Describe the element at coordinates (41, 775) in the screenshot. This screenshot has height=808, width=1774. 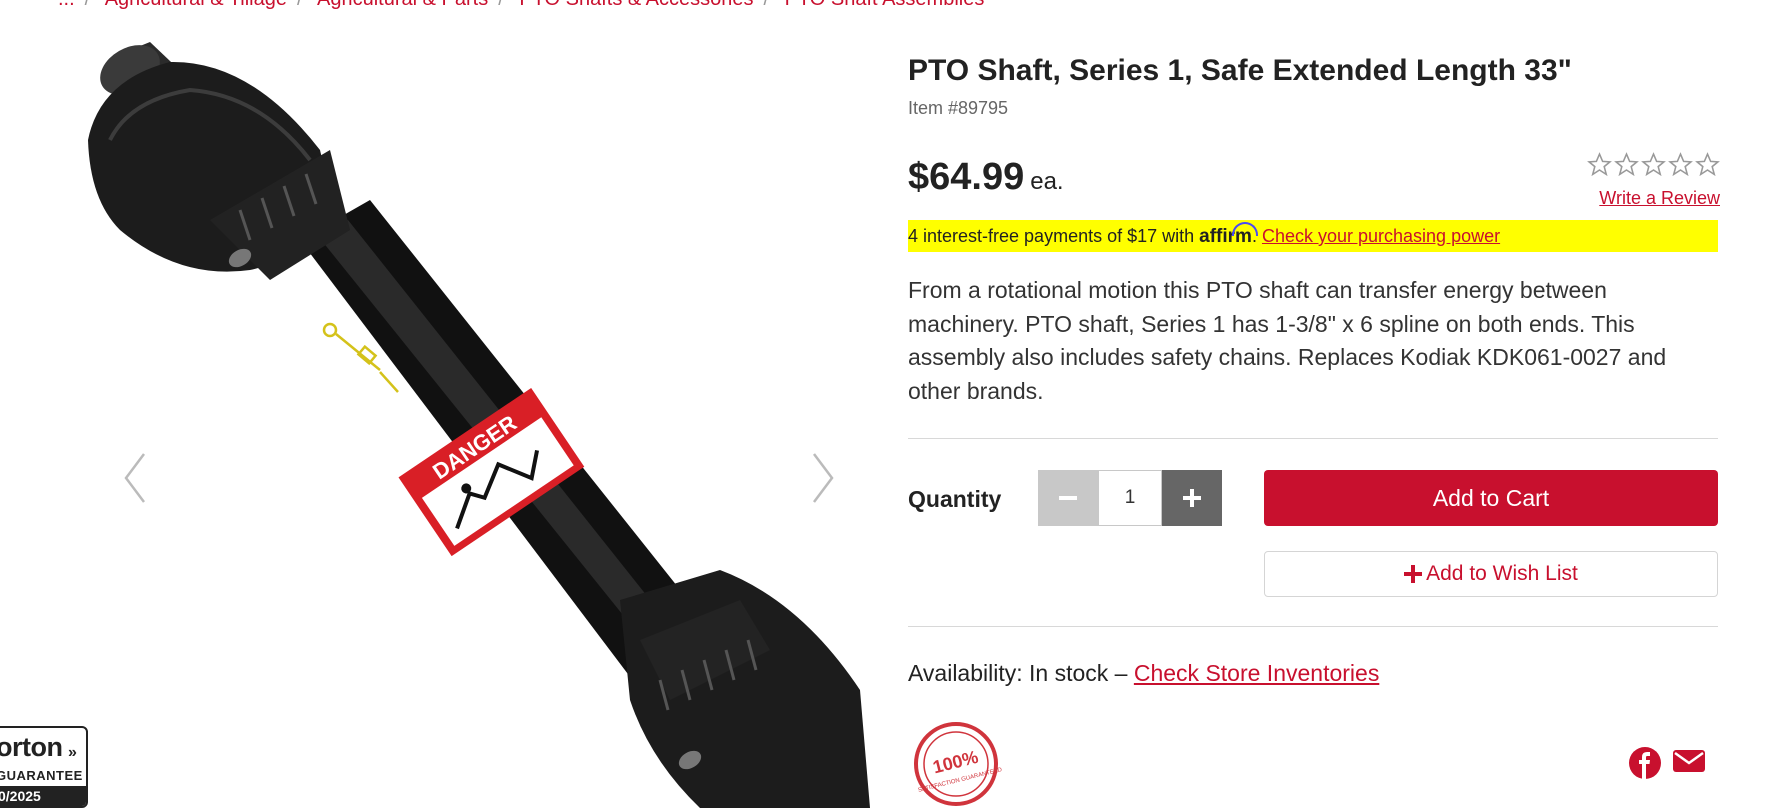
I see `norton-guarantee-label: GUARANTEE` at that location.